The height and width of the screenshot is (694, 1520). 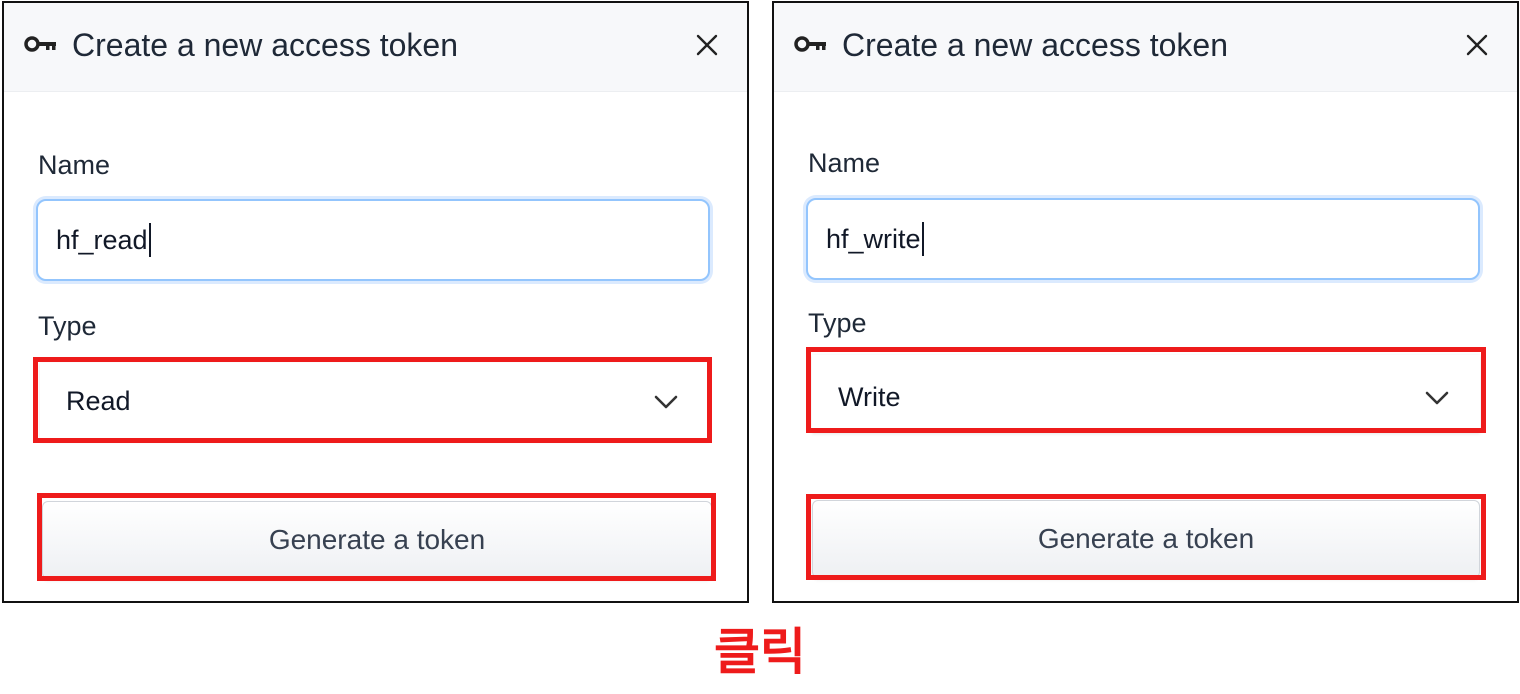 I want to click on type-select: Read, so click(x=374, y=402).